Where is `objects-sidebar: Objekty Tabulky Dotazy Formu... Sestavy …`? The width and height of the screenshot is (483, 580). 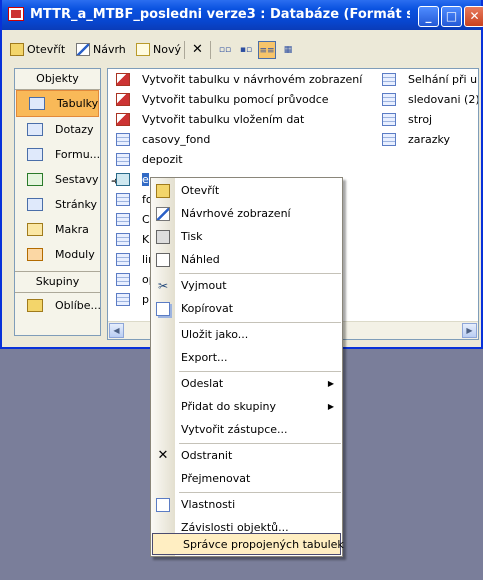
objects-sidebar: Objekty Tabulky Dotazy Formu... Sestavy … is located at coordinates (57, 202).